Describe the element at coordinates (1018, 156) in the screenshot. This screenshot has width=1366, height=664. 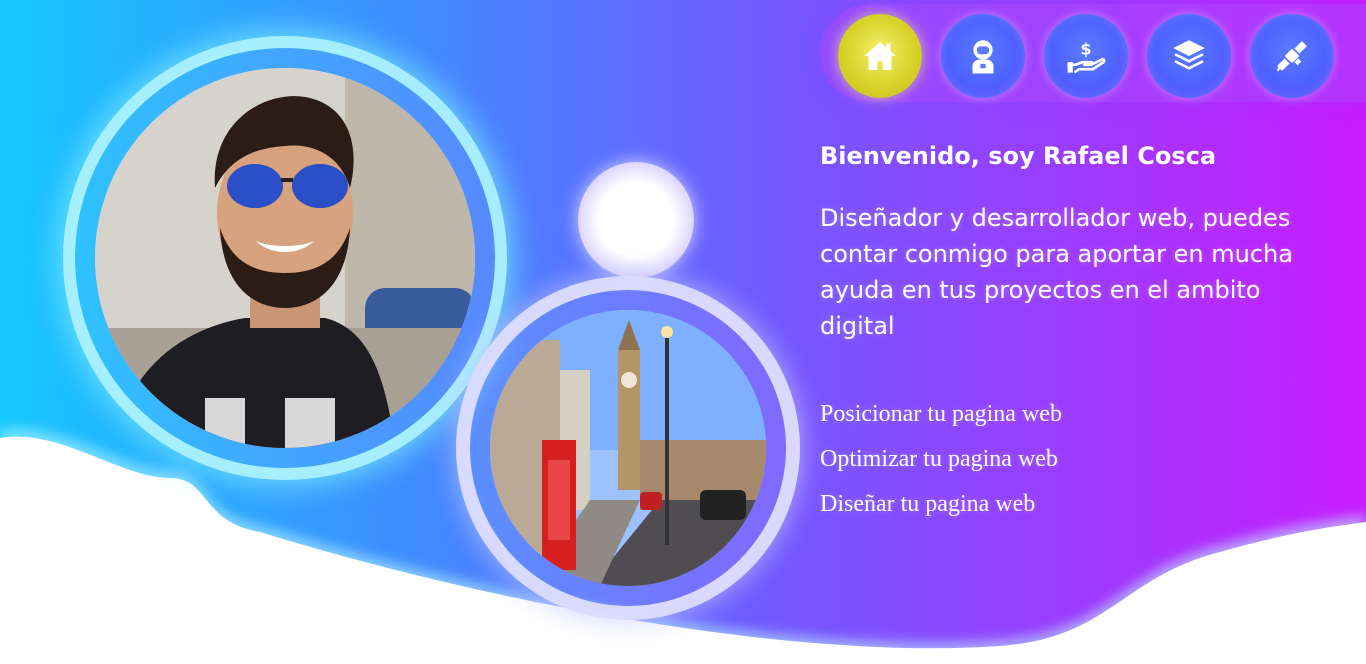
I see `greeting-heading: Bienvenido, soy Rafael Cosca` at that location.